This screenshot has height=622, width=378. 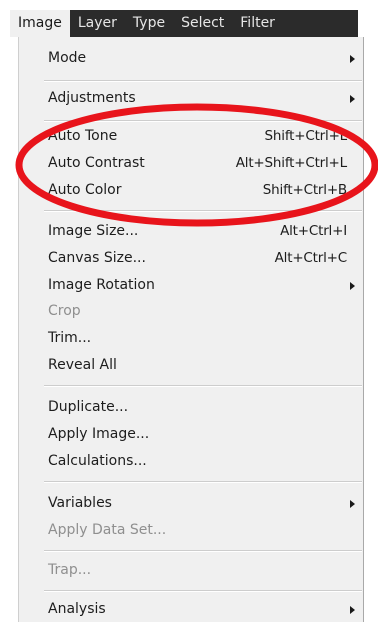 What do you see at coordinates (191, 137) in the screenshot?
I see `menu-item-auto-tone: Auto Tone Shift+Ctrl+L` at bounding box center [191, 137].